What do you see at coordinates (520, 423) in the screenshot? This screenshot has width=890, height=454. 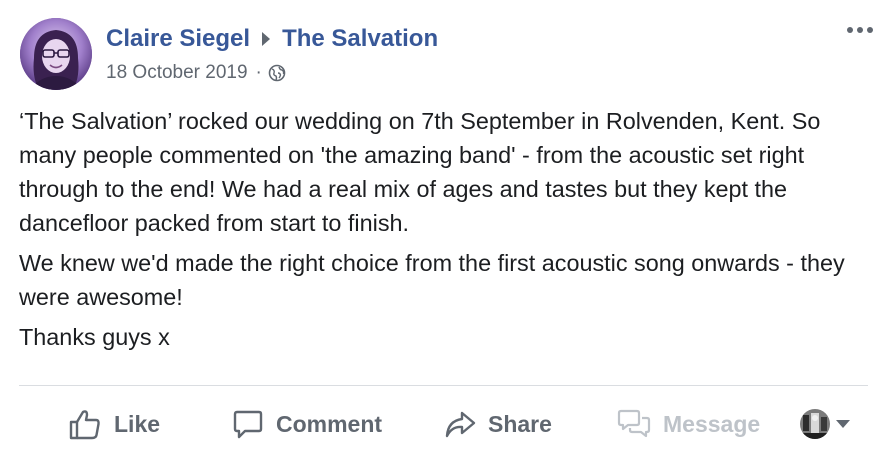 I see `share-label: Share` at bounding box center [520, 423].